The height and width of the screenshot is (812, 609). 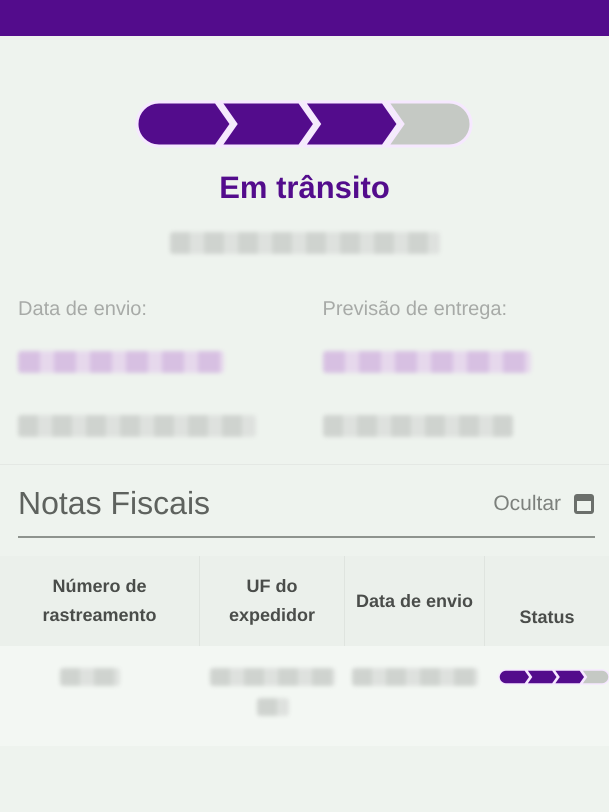 What do you see at coordinates (544, 504) in the screenshot?
I see `hide-button: Ocultar` at bounding box center [544, 504].